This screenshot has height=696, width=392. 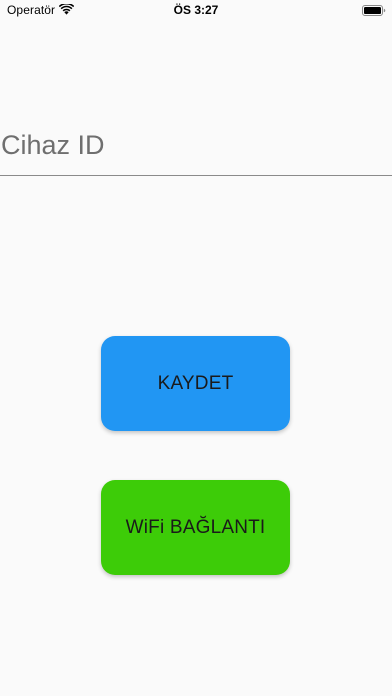 What do you see at coordinates (195, 527) in the screenshot?
I see `wifi-connection-button: WiFi BAĞLANTI` at bounding box center [195, 527].